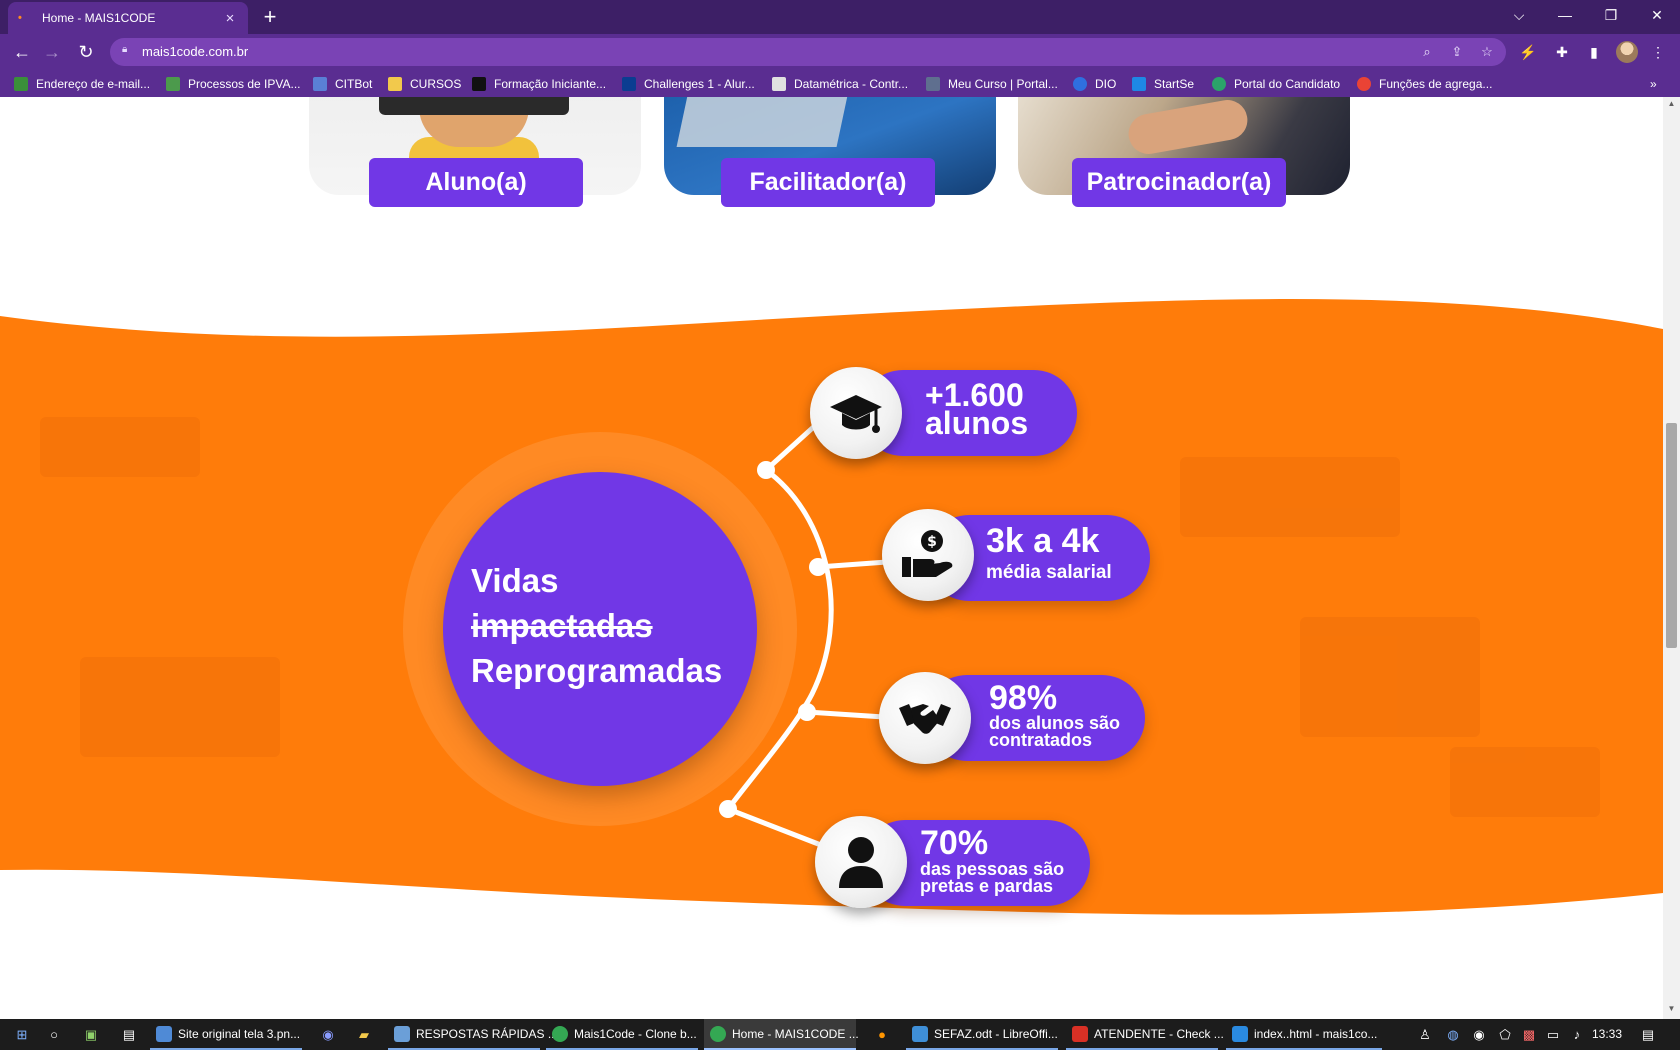 Image resolution: width=1680 pixels, height=1050 pixels. What do you see at coordinates (54, 1034) in the screenshot?
I see `search-icon: ○` at bounding box center [54, 1034].